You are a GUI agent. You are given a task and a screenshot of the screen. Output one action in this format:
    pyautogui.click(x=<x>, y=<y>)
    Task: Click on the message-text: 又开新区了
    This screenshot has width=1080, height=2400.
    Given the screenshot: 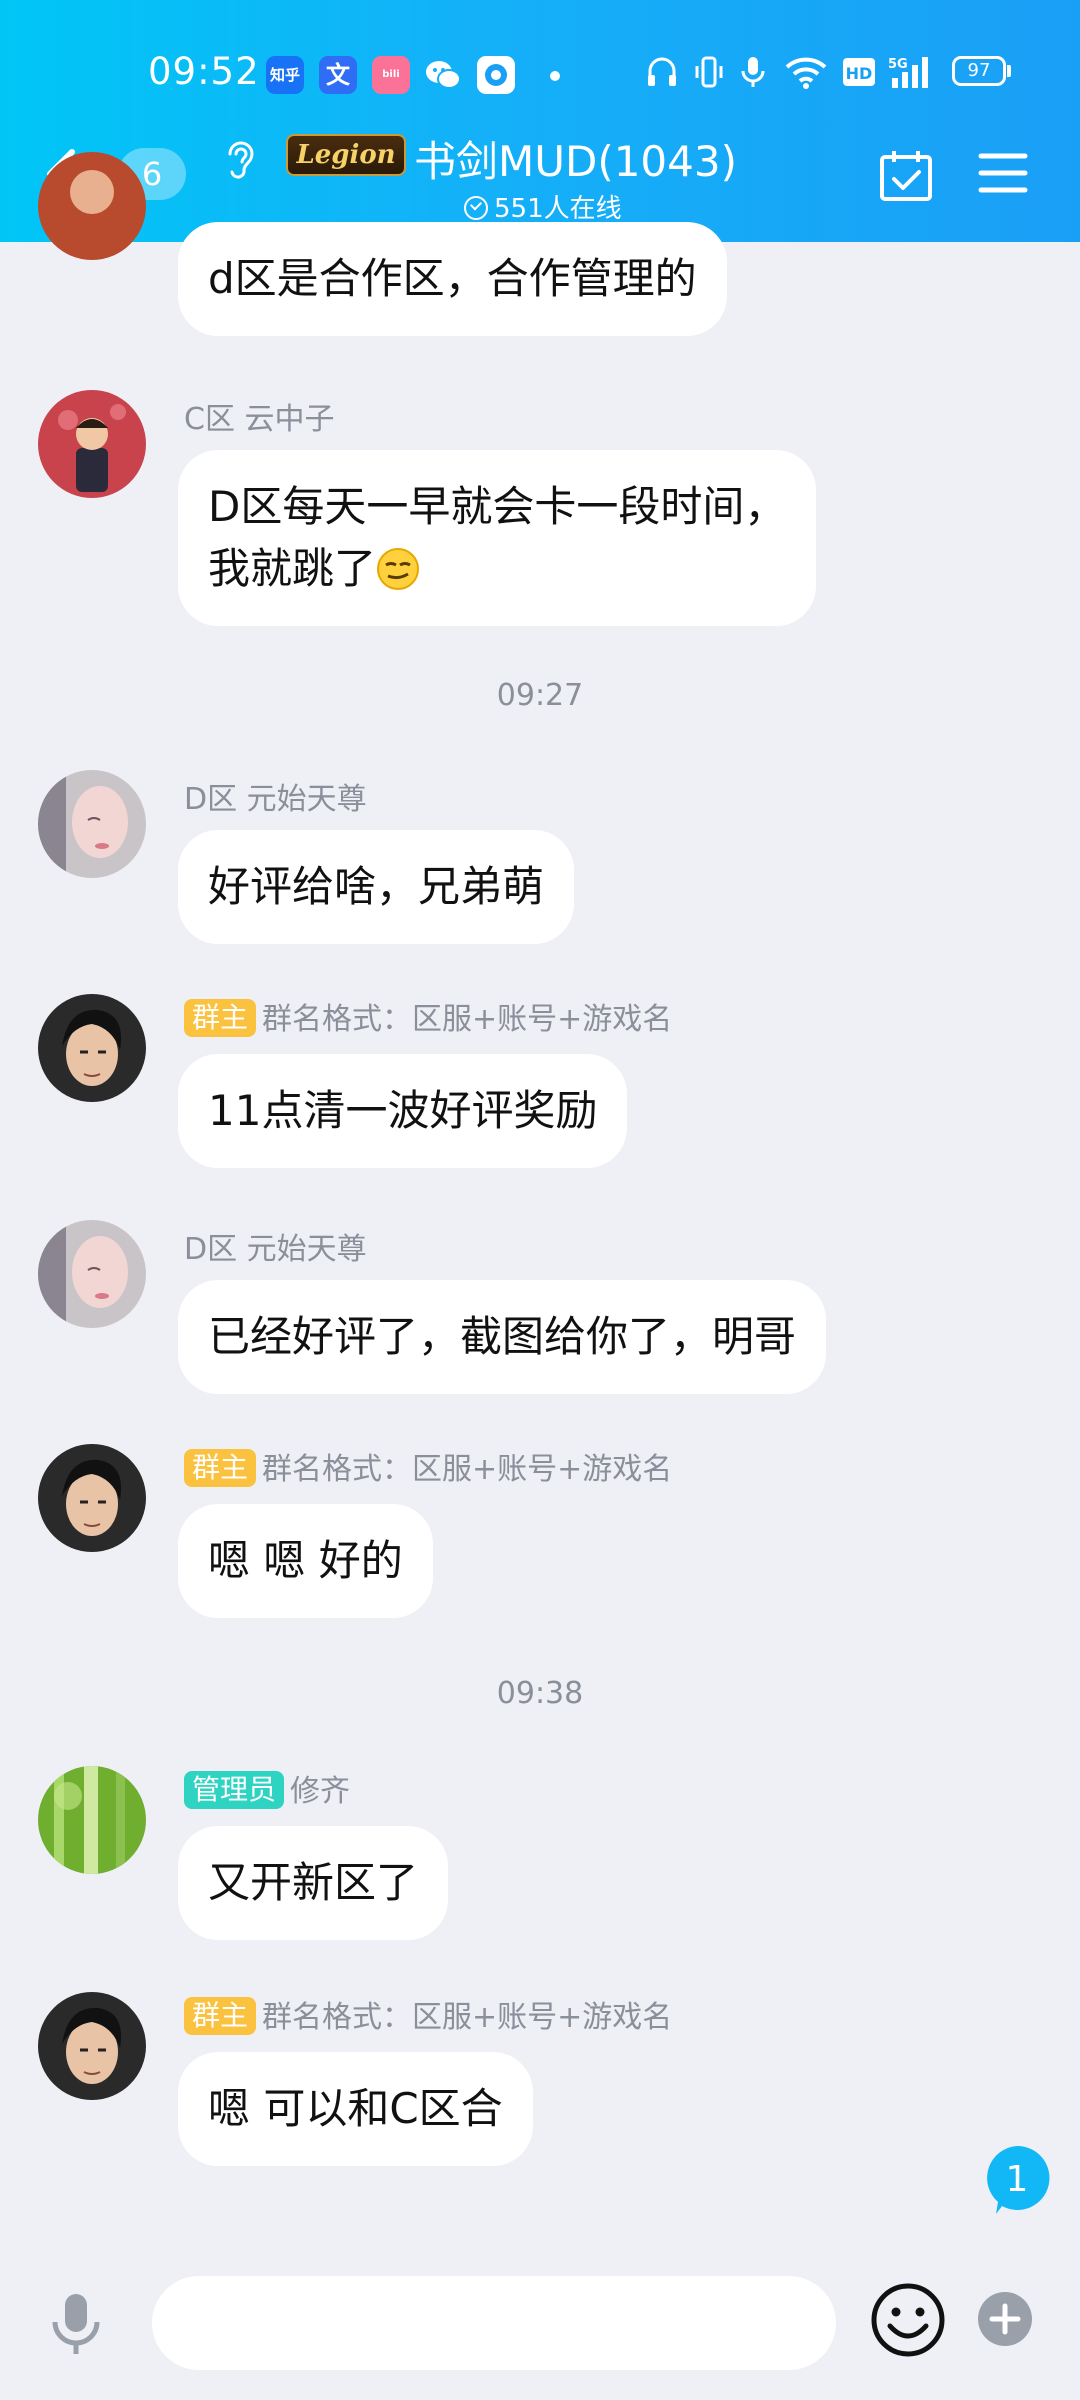 What is the action you would take?
    pyautogui.click(x=313, y=1882)
    